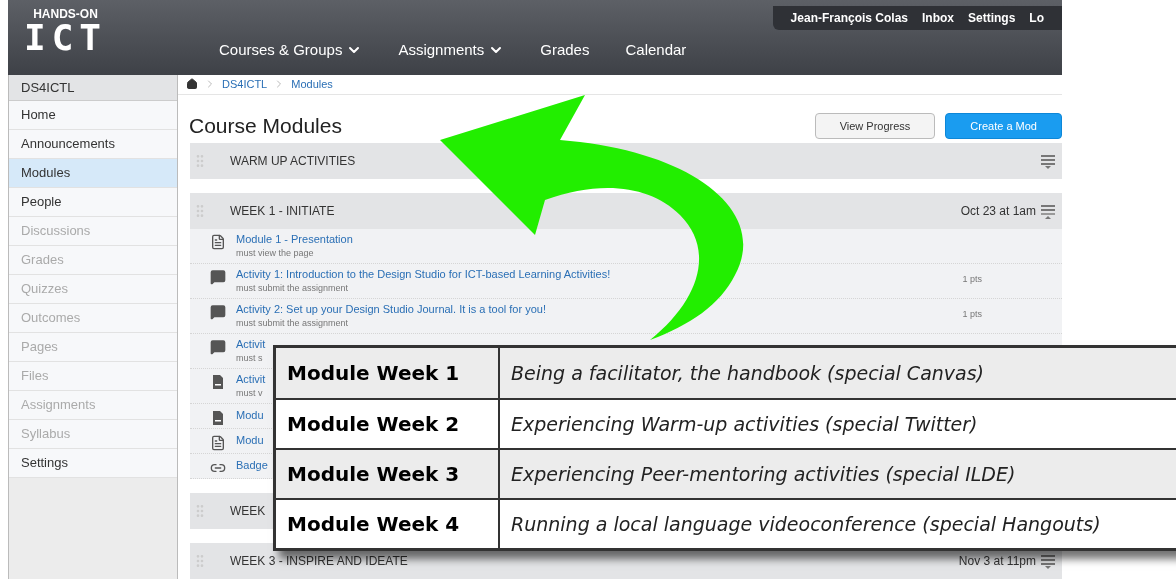 This screenshot has width=1176, height=579. I want to click on module-title: WARM UP ACTIVITIES, so click(293, 161).